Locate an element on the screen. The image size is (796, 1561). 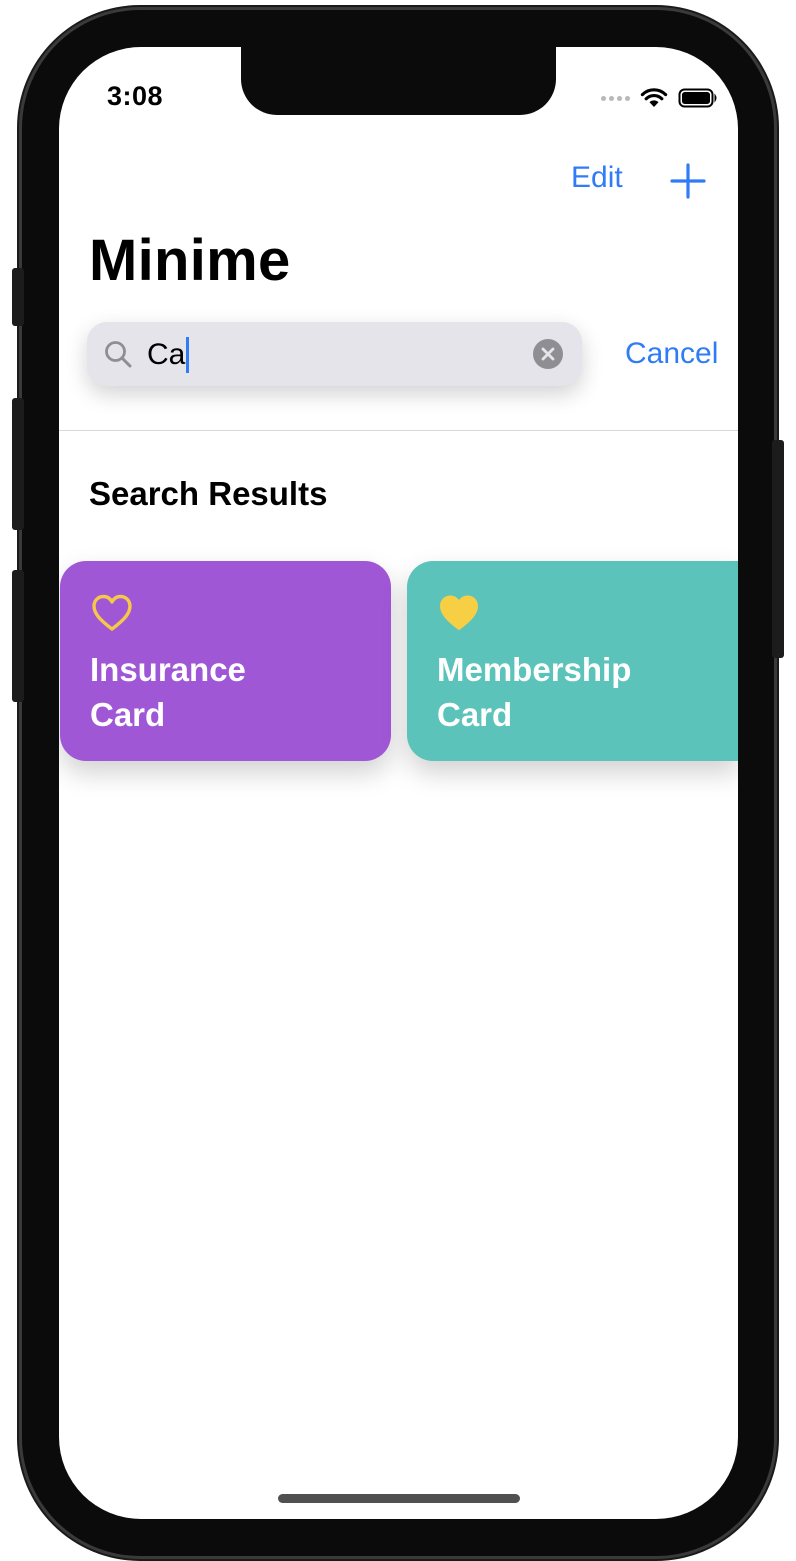
card-title-line: Membership is located at coordinates (534, 669).